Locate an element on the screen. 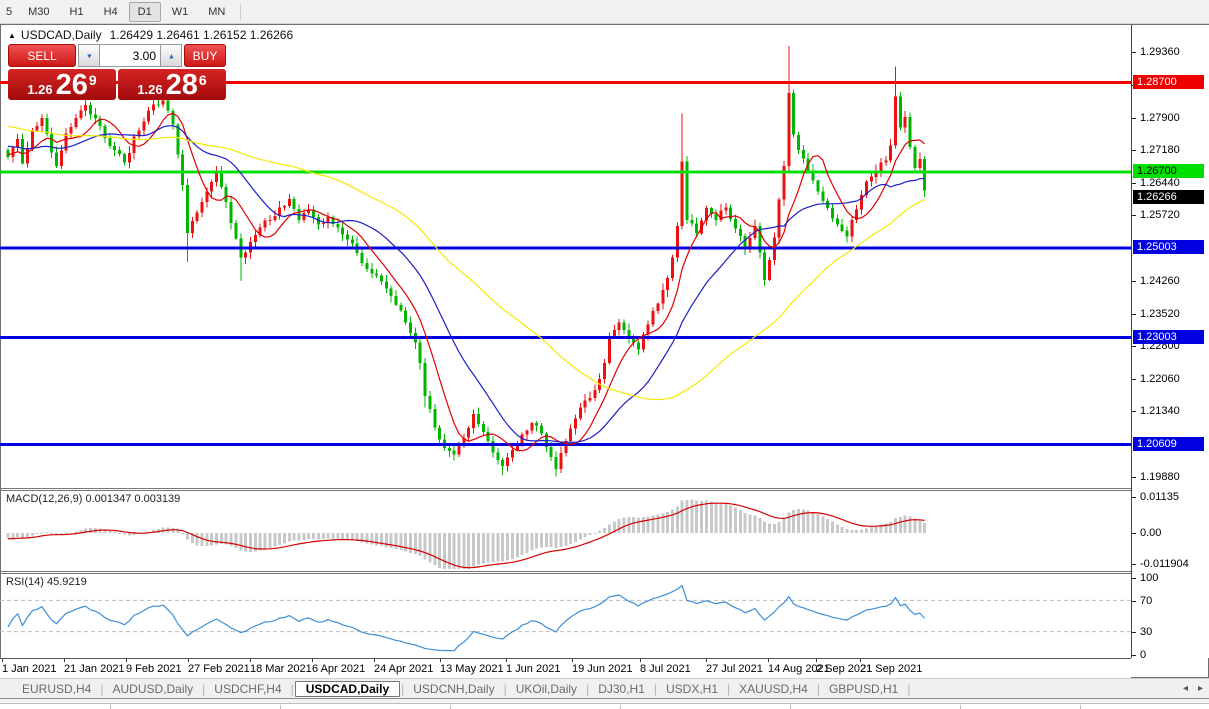 The width and height of the screenshot is (1209, 709). chart-tab-gbpusd-h1: GBPUSD,H1 is located at coordinates (863, 689).